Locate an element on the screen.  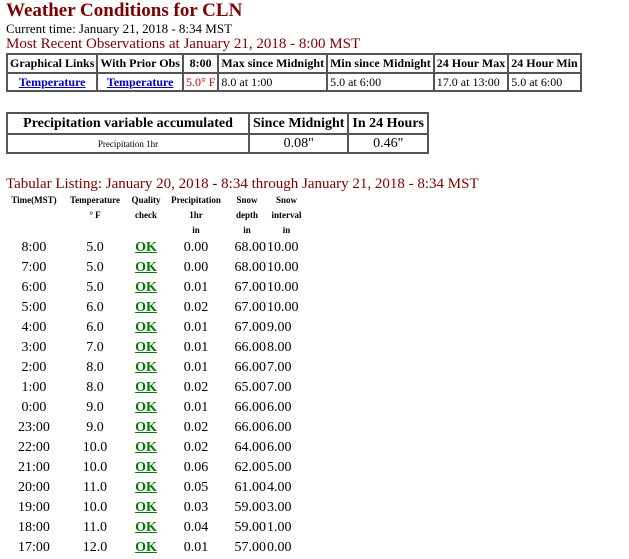
snow-depth-cell: 57.00 is located at coordinates (250, 547).